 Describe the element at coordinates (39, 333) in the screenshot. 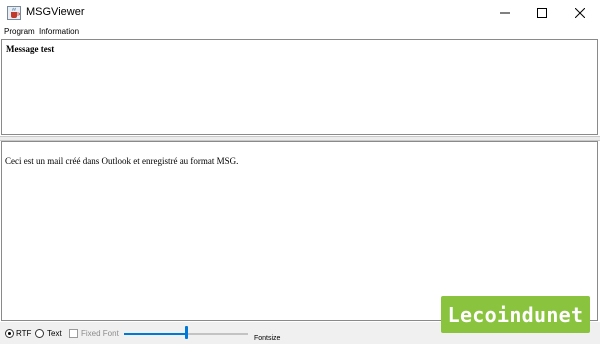

I see `text-radio` at that location.